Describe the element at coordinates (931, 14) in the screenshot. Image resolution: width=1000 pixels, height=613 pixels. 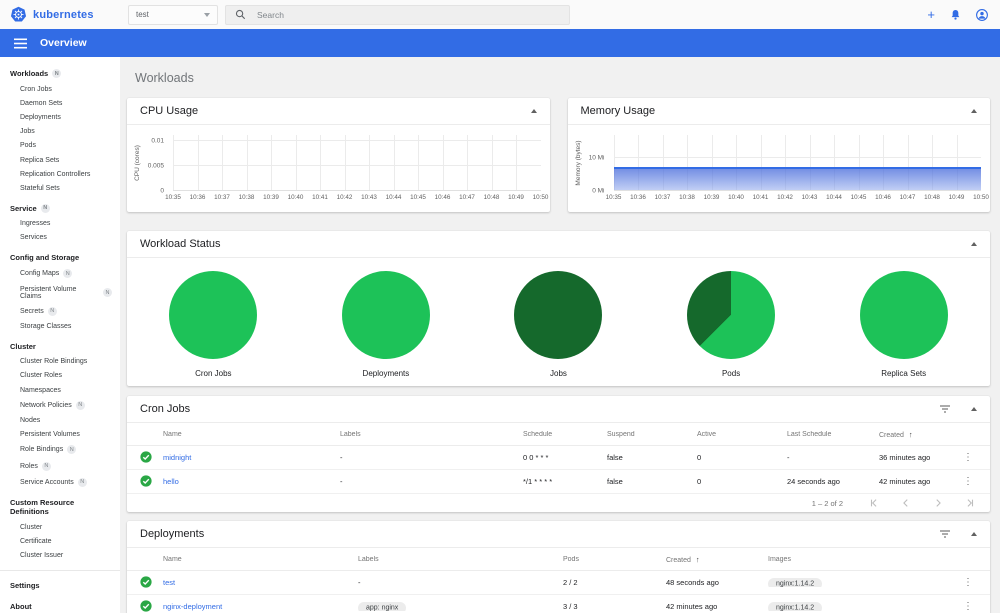
I see `create-resource-button: +` at that location.